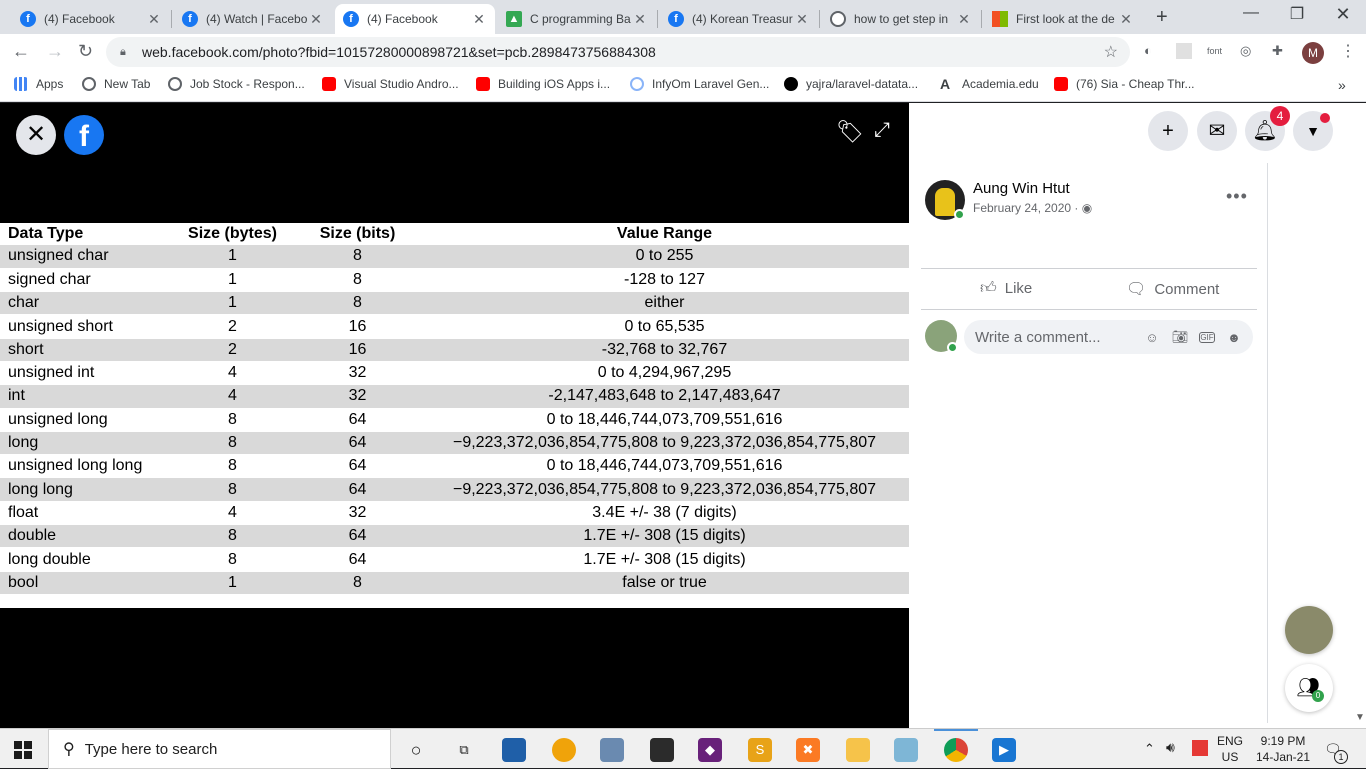  What do you see at coordinates (1063, 19) in the screenshot?
I see `tab-first-look: First look at the de ✕` at bounding box center [1063, 19].